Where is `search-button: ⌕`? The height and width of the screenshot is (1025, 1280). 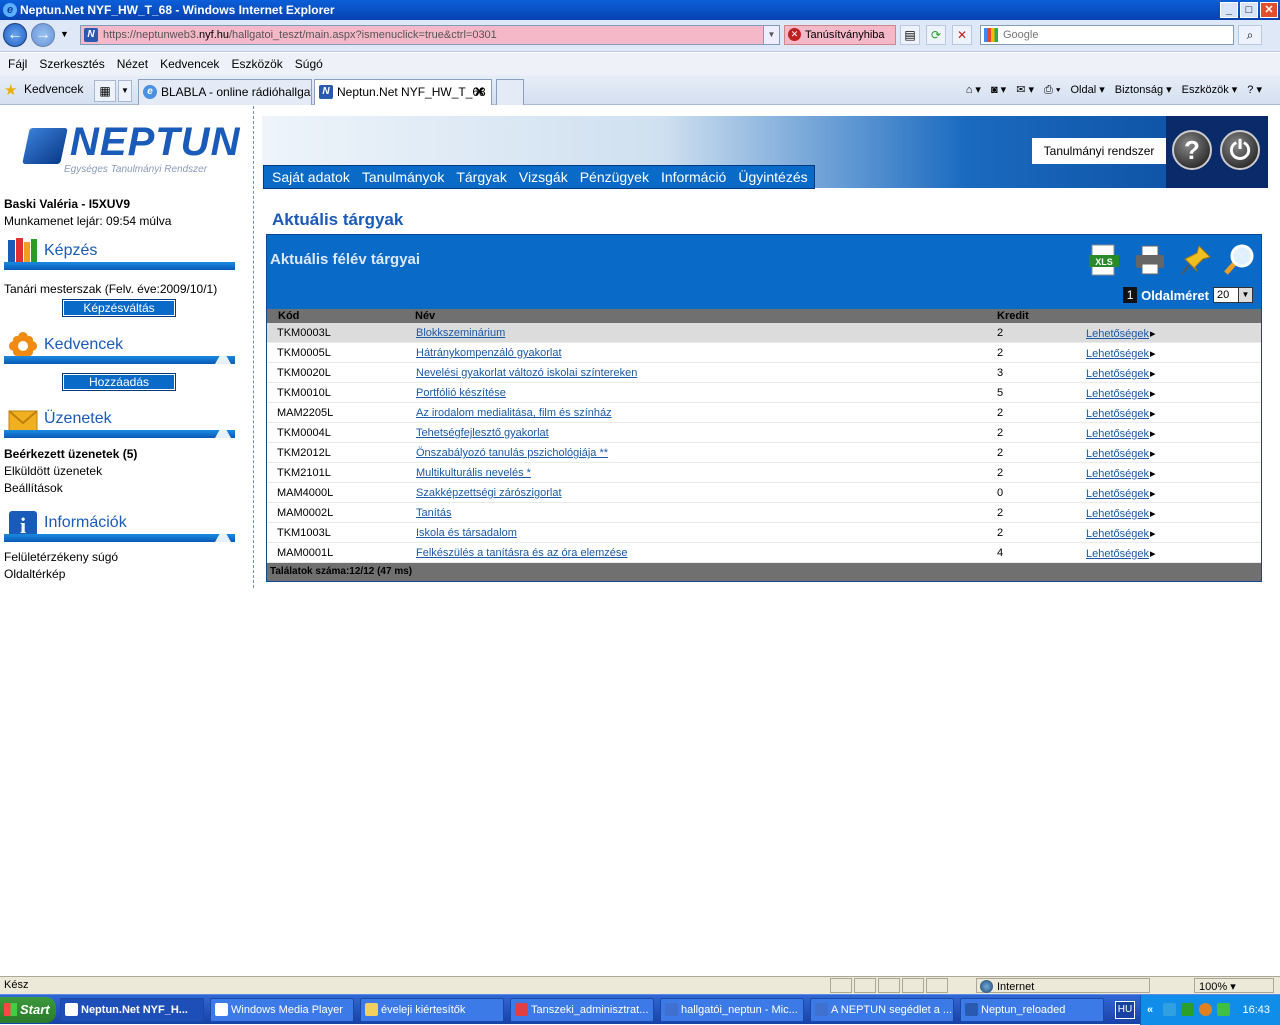 search-button: ⌕ is located at coordinates (1250, 35).